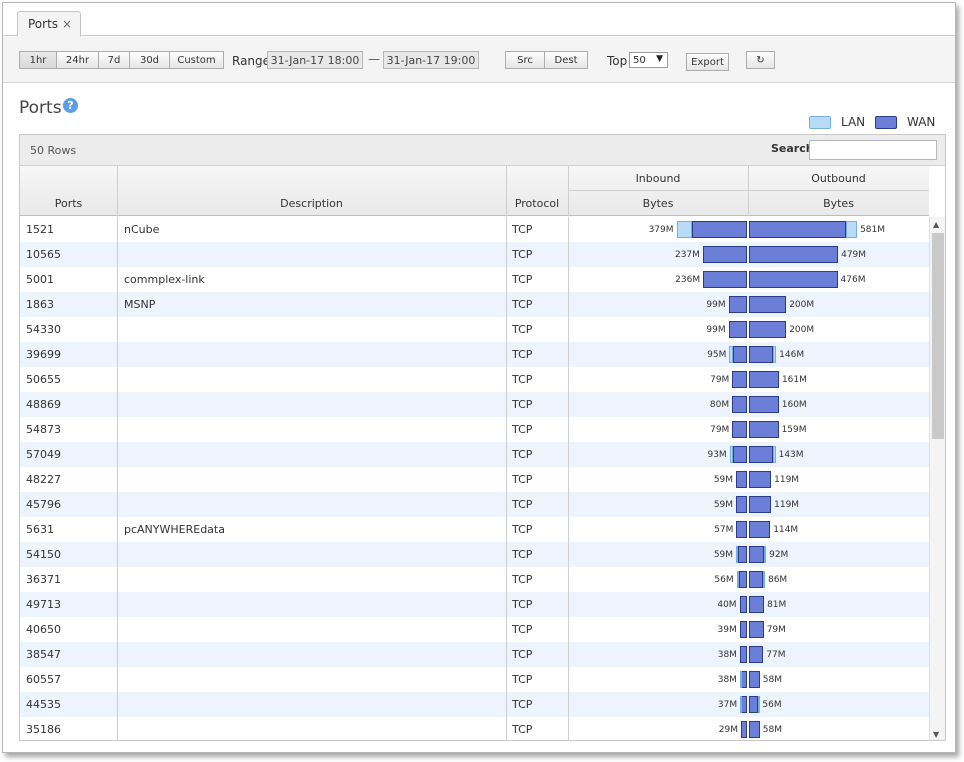 This screenshot has height=762, width=964. Describe the element at coordinates (474, 279) in the screenshot. I see `table-row: 5001 commplex-link TCP 236M 476M` at that location.